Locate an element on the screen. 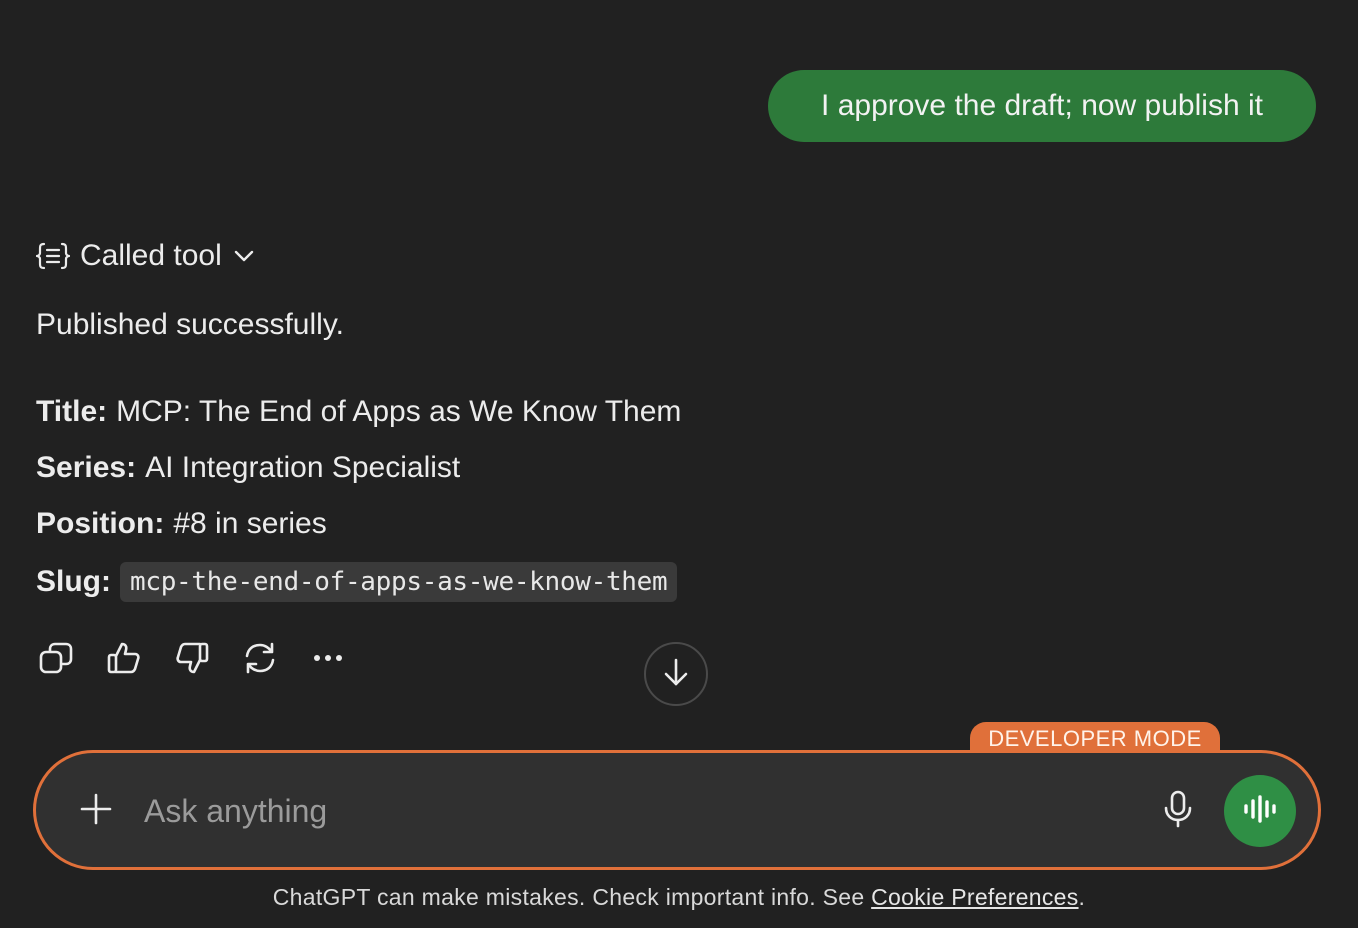  thumbs-down-button is located at coordinates (192, 660).